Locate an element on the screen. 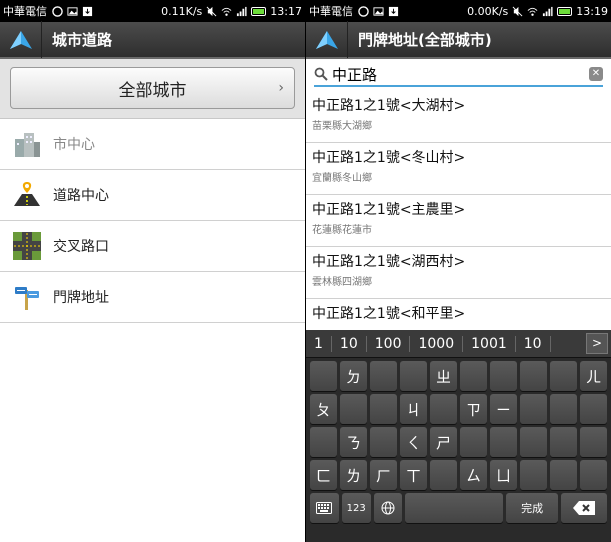 This screenshot has height=542, width=611. image-icon is located at coordinates (72, 11).